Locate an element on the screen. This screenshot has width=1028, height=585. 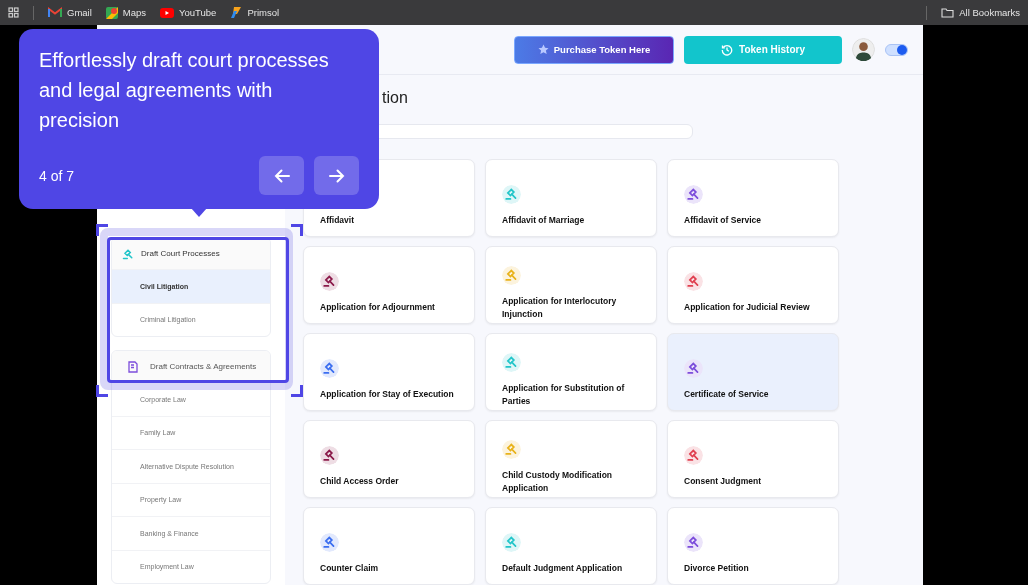
map-pin-icon is located at coordinates (111, 12).